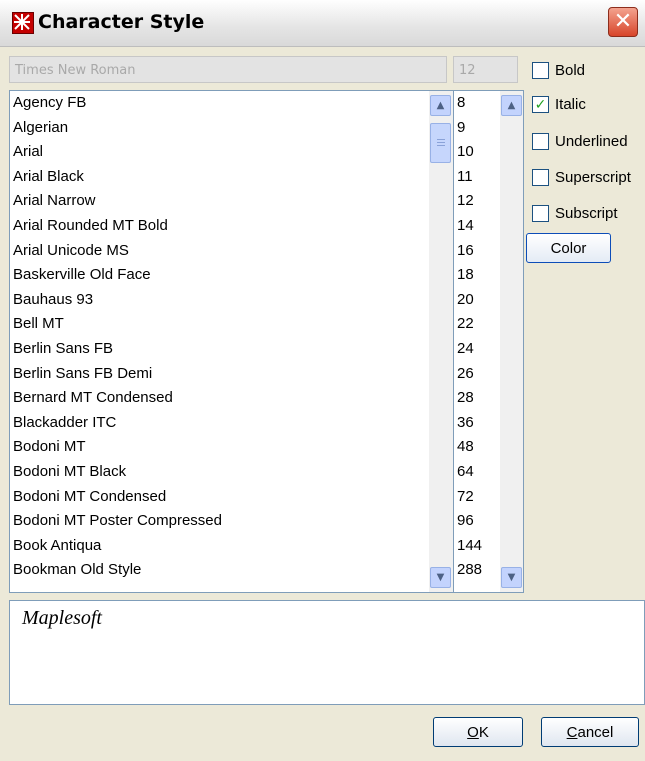 Image resolution: width=645 pixels, height=761 pixels. I want to click on ok-button: OK, so click(478, 732).